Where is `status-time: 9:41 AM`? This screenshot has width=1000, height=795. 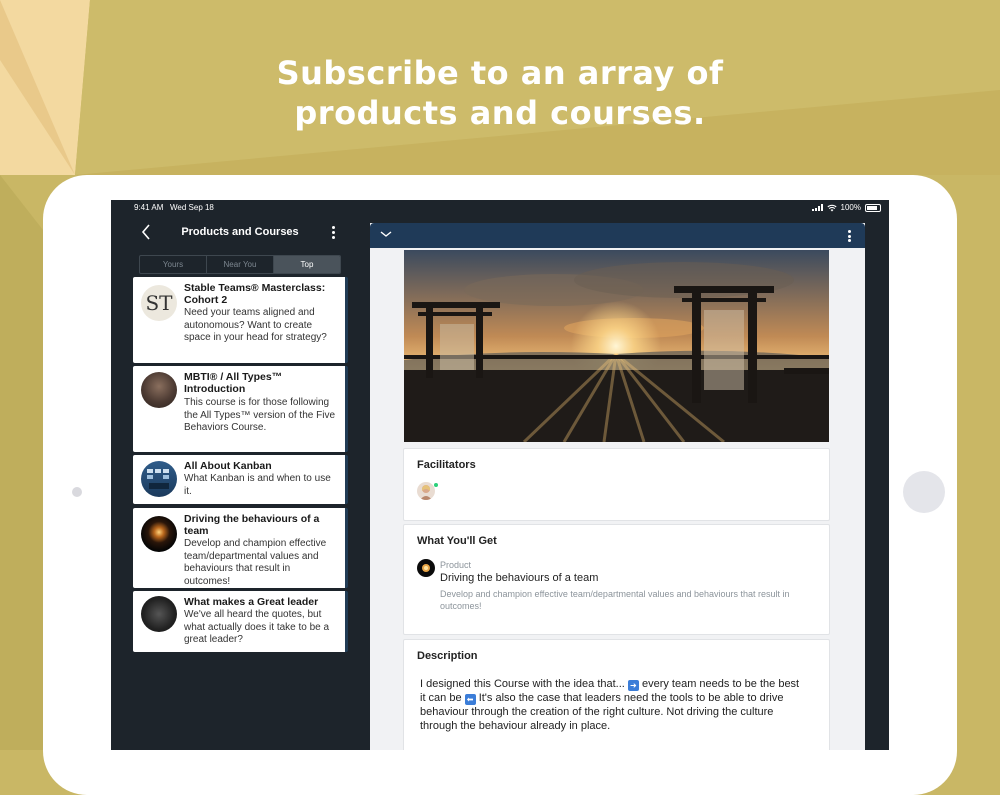 status-time: 9:41 AM is located at coordinates (149, 207).